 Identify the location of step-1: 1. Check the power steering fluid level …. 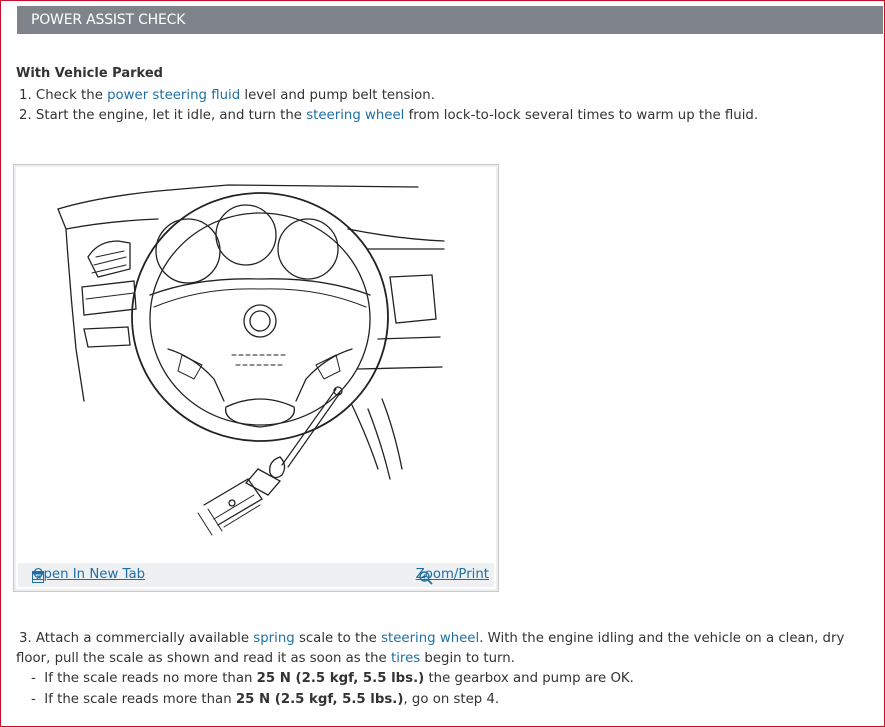
(227, 95).